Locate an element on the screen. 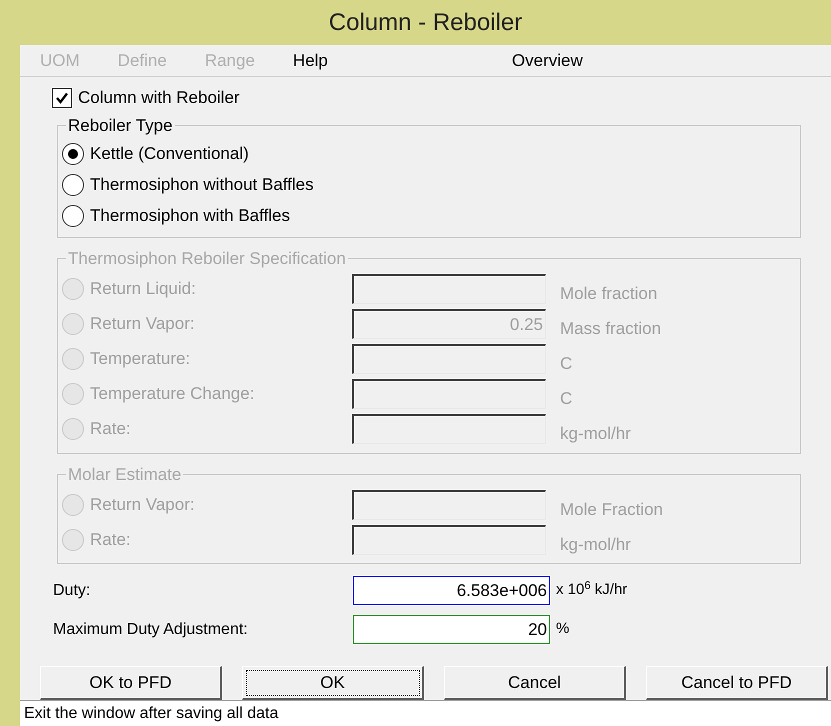 This screenshot has height=726, width=831. menu-item: Help is located at coordinates (310, 61).